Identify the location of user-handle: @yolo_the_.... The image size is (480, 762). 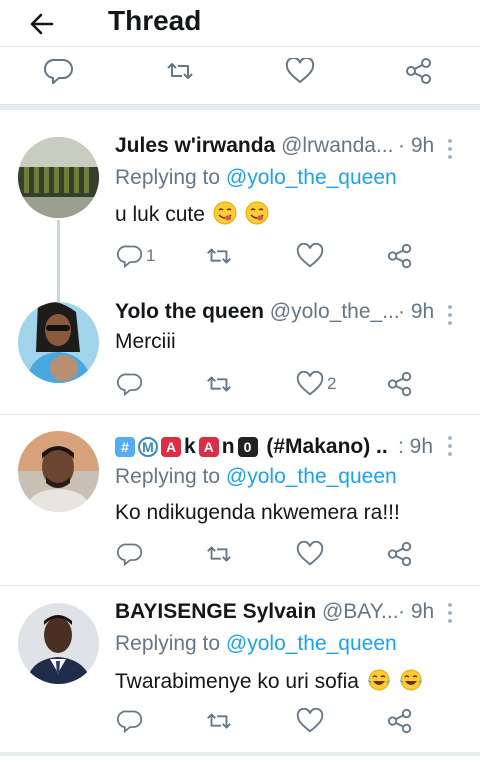
(335, 311).